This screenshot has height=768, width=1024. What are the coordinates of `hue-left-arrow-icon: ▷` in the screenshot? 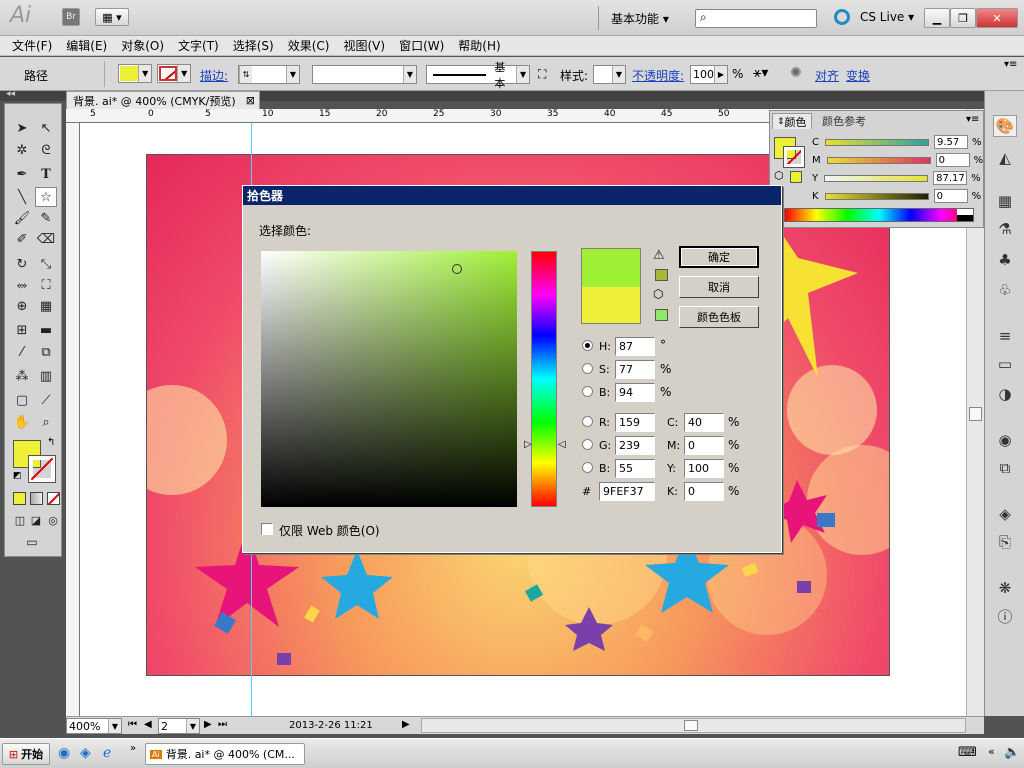 It's located at (528, 444).